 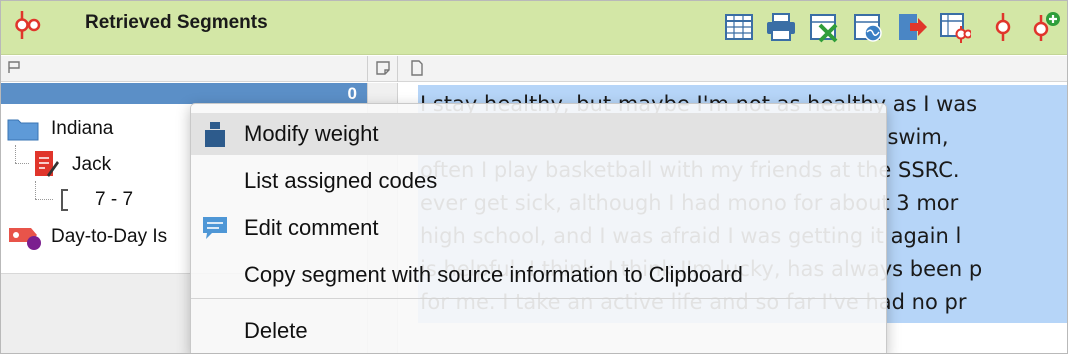 I want to click on document-icon, so click(x=47, y=164).